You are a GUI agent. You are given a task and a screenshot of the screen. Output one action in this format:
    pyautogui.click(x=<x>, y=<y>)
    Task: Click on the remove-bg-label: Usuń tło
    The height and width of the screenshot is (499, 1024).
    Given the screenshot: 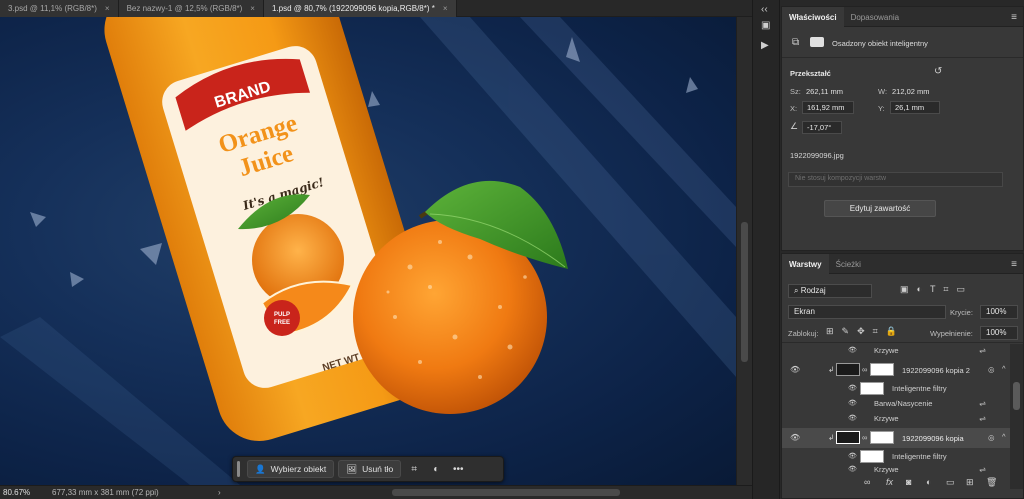 What is the action you would take?
    pyautogui.click(x=378, y=469)
    